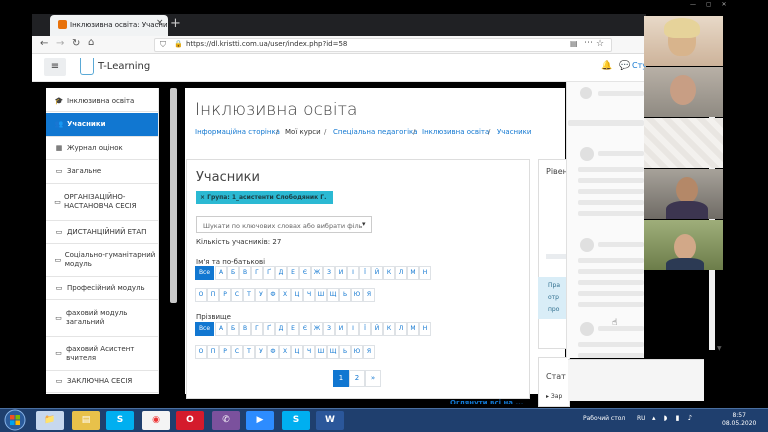  I want to click on sidebar-item: ▭ Соціально-гуманітарний модуль, so click(102, 260).